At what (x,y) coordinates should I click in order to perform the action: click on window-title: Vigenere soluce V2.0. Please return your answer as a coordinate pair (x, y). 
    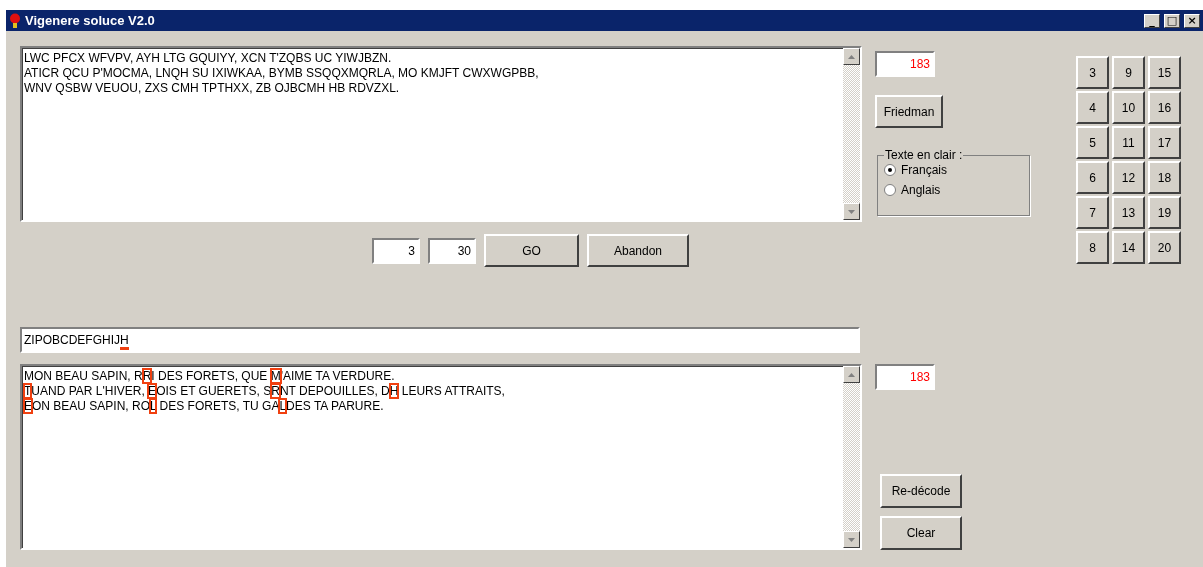
    Looking at the image, I should click on (90, 20).